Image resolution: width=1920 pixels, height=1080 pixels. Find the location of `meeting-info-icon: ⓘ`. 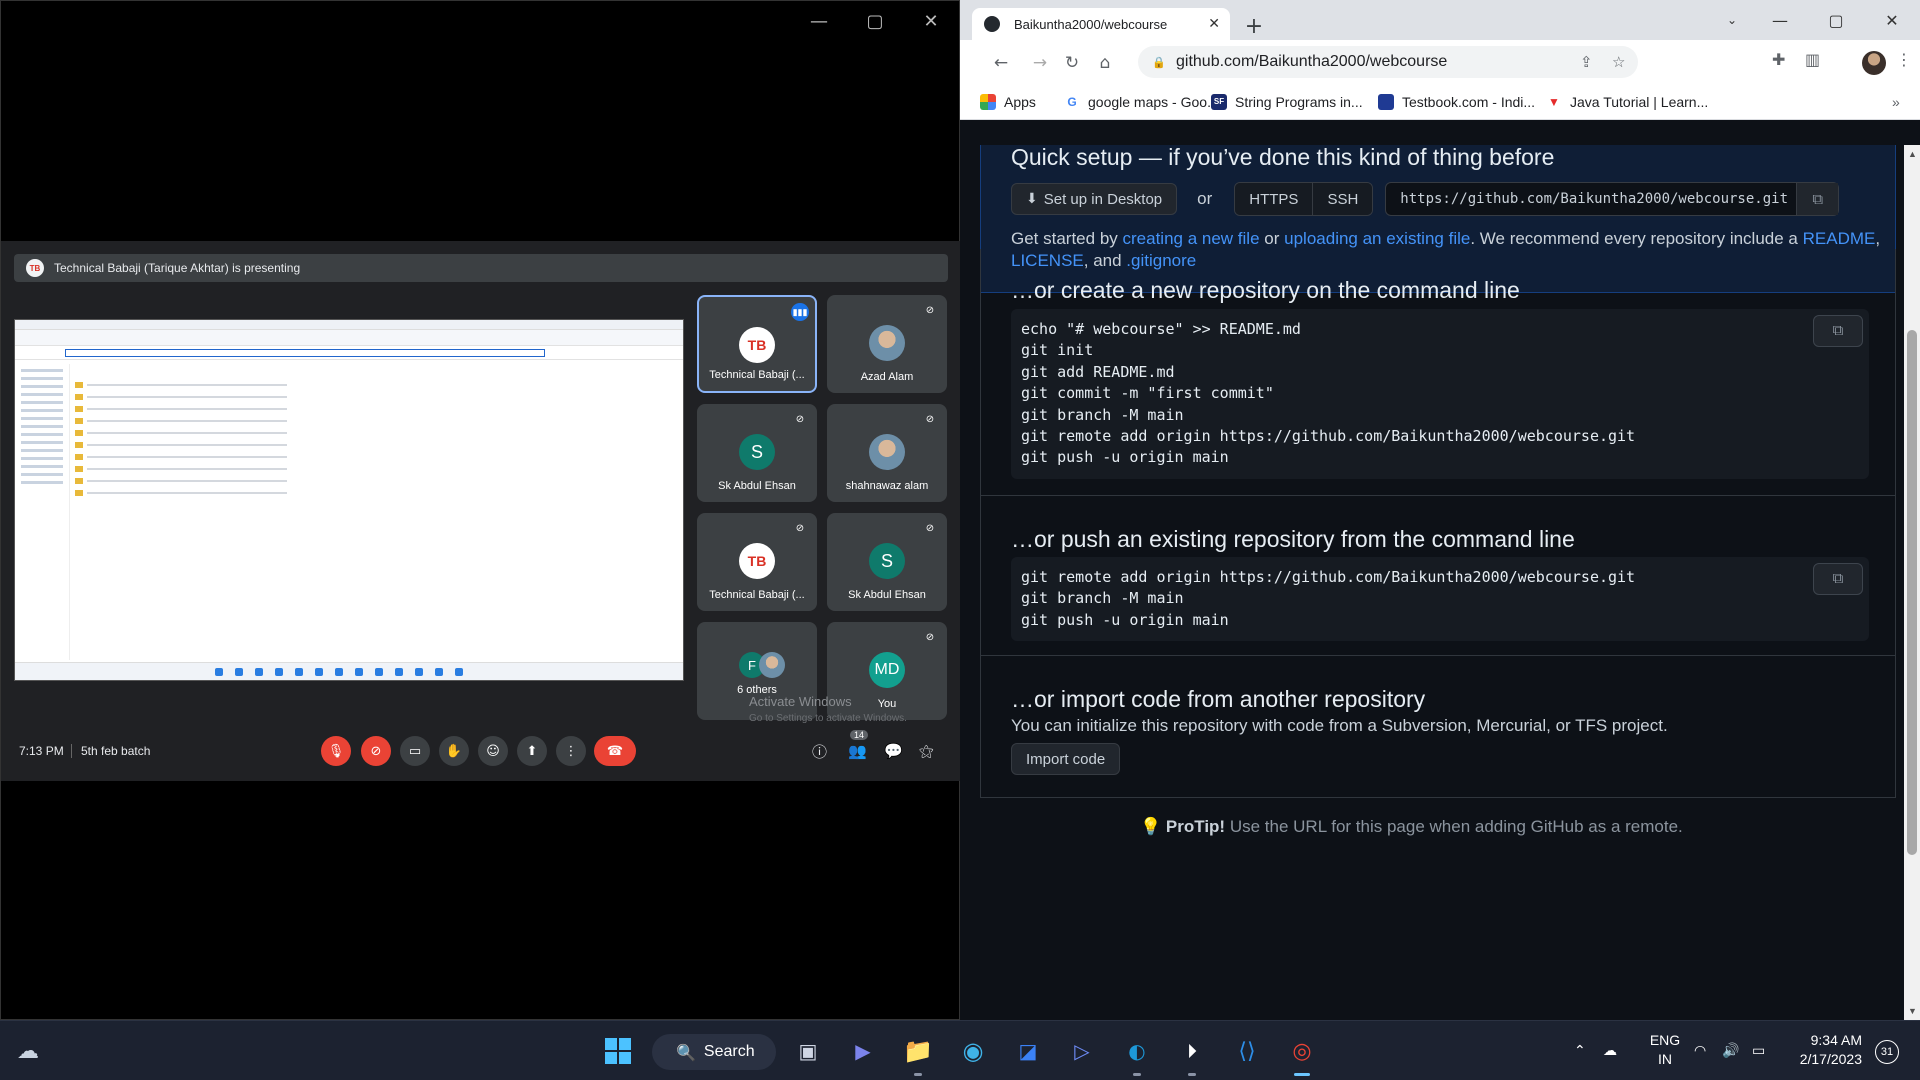

meeting-info-icon: ⓘ is located at coordinates (819, 751).